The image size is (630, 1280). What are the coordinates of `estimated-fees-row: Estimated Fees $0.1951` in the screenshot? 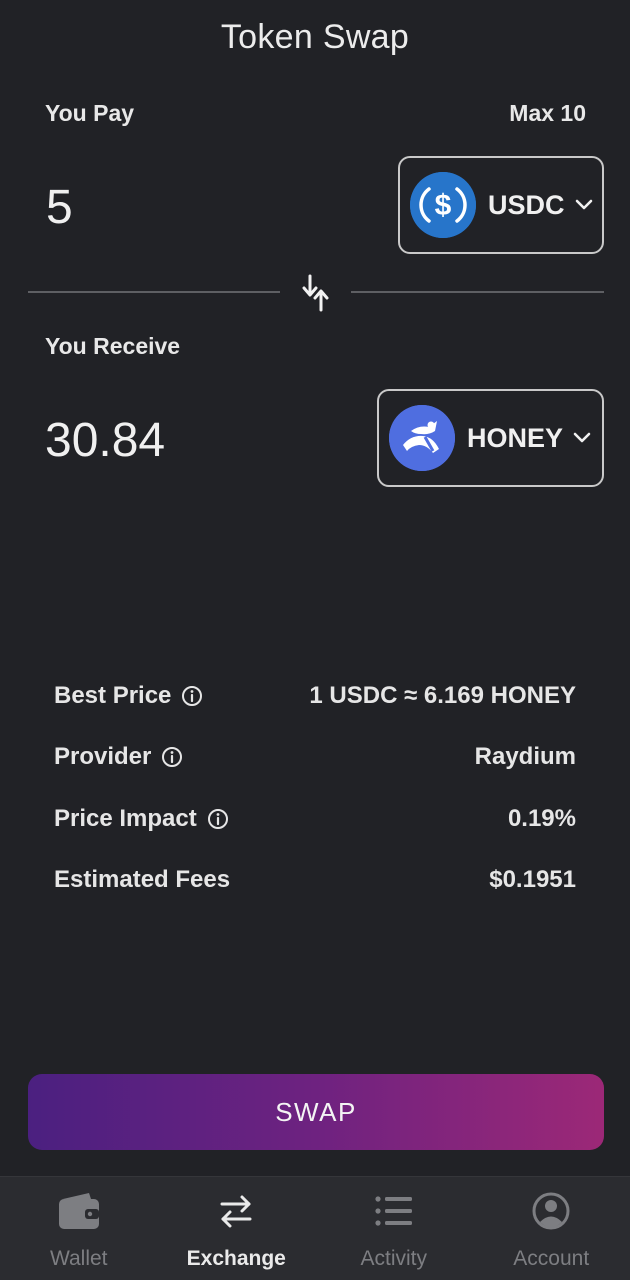 It's located at (315, 880).